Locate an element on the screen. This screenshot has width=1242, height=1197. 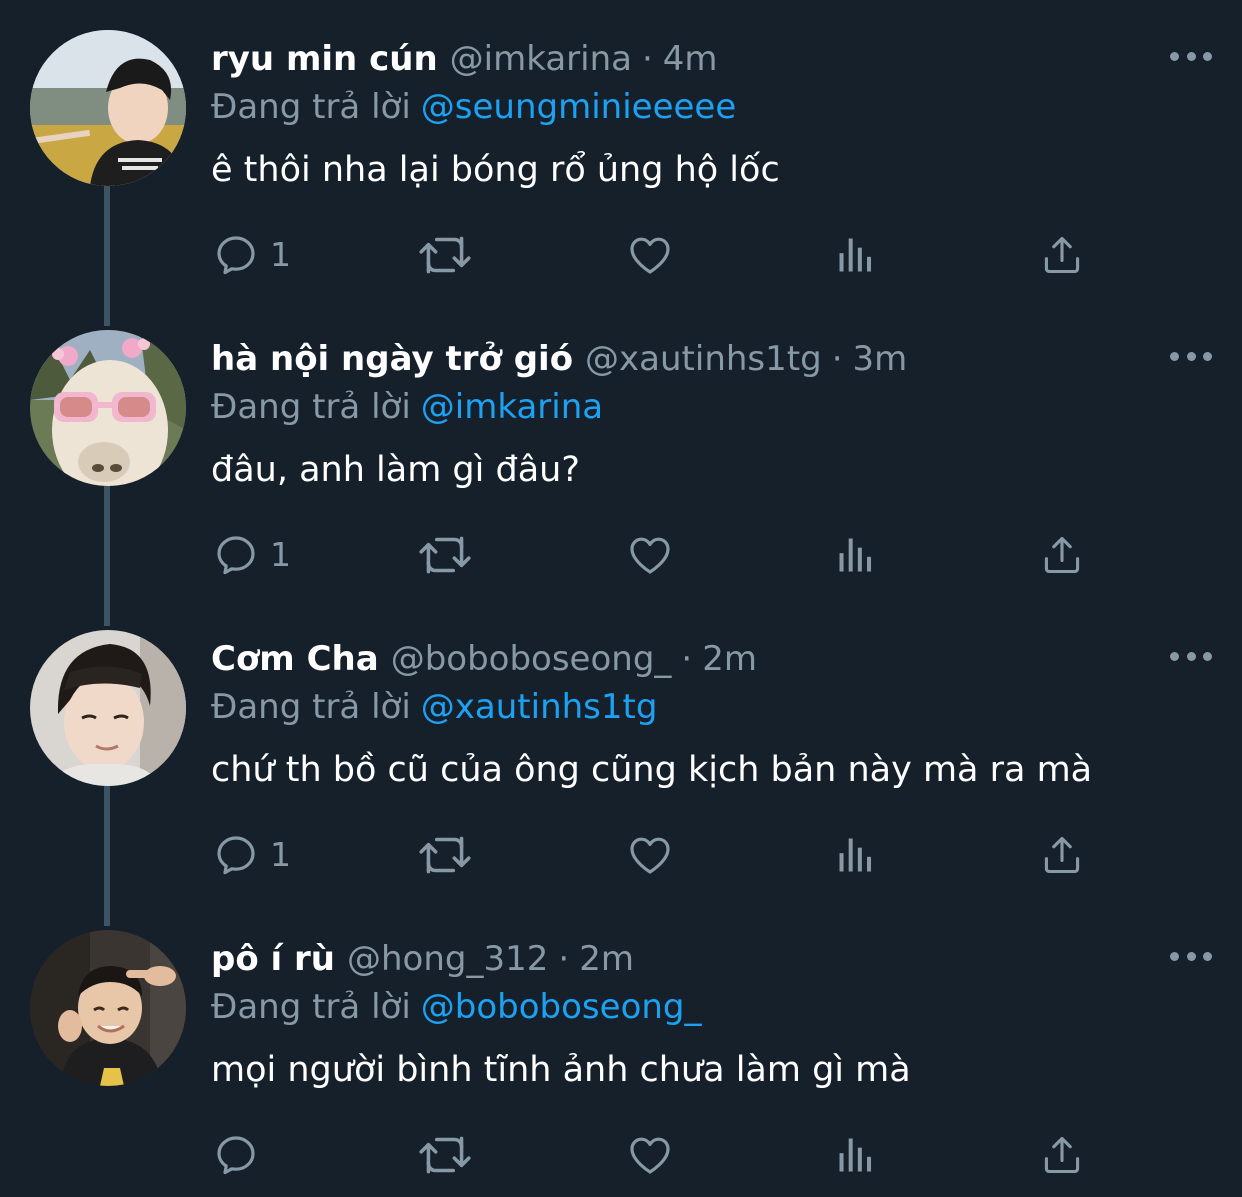
tweet-text: ê thôi nha lại bóng rổ ủng hộ lốc is located at coordinates (495, 170).